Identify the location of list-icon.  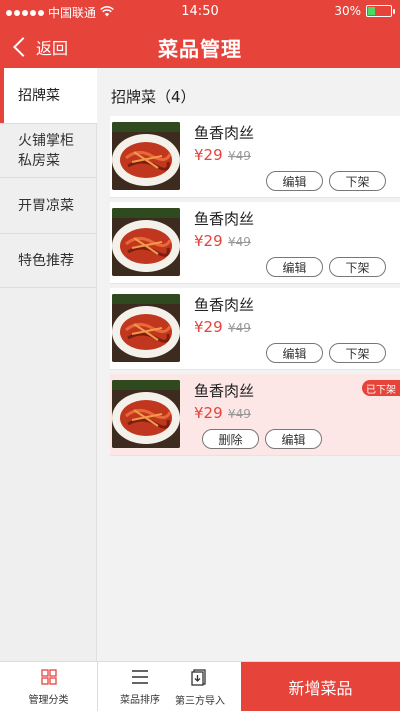
(140, 677).